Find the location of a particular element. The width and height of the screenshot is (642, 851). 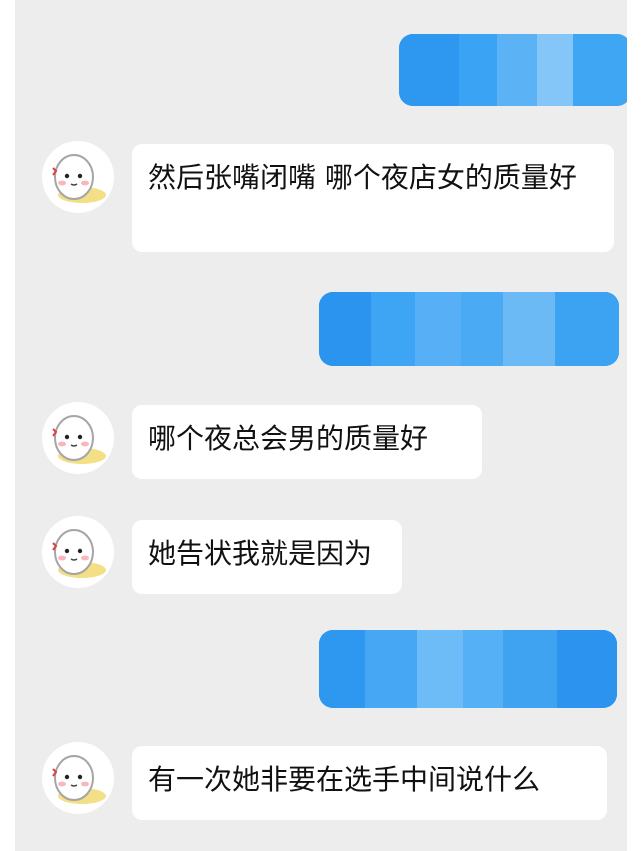

incoming-message-bubble-2: 哪个夜总会男的质量好 is located at coordinates (307, 442).